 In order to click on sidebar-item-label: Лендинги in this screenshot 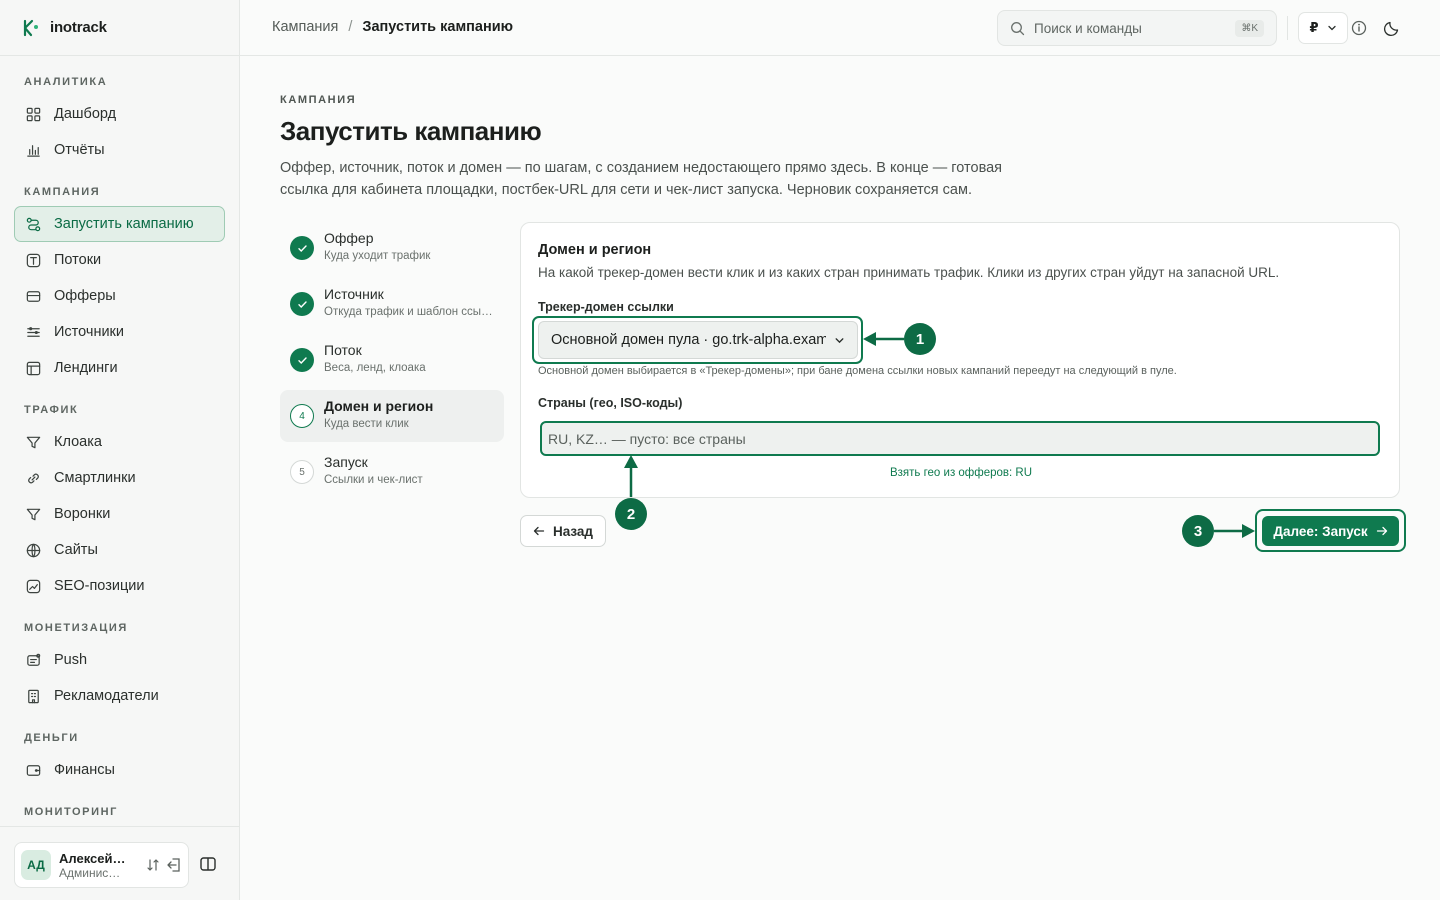, I will do `click(86, 368)`.